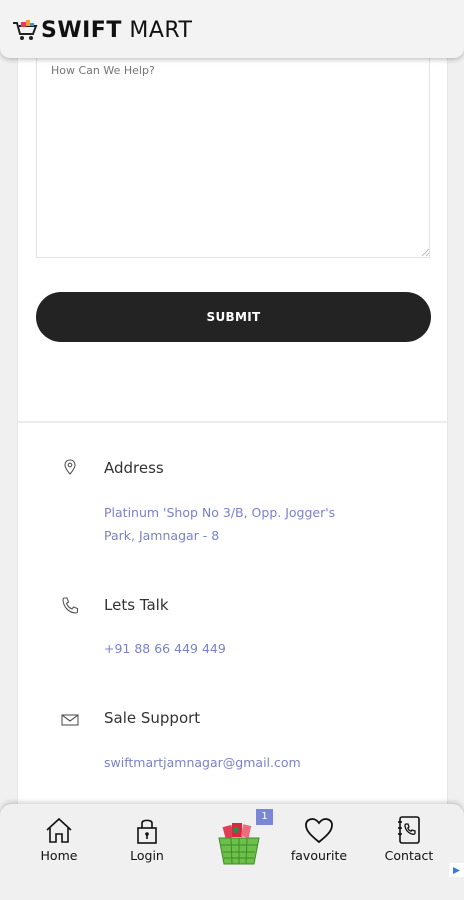  What do you see at coordinates (81, 30) in the screenshot?
I see `logo-bold-text: SWIFT` at bounding box center [81, 30].